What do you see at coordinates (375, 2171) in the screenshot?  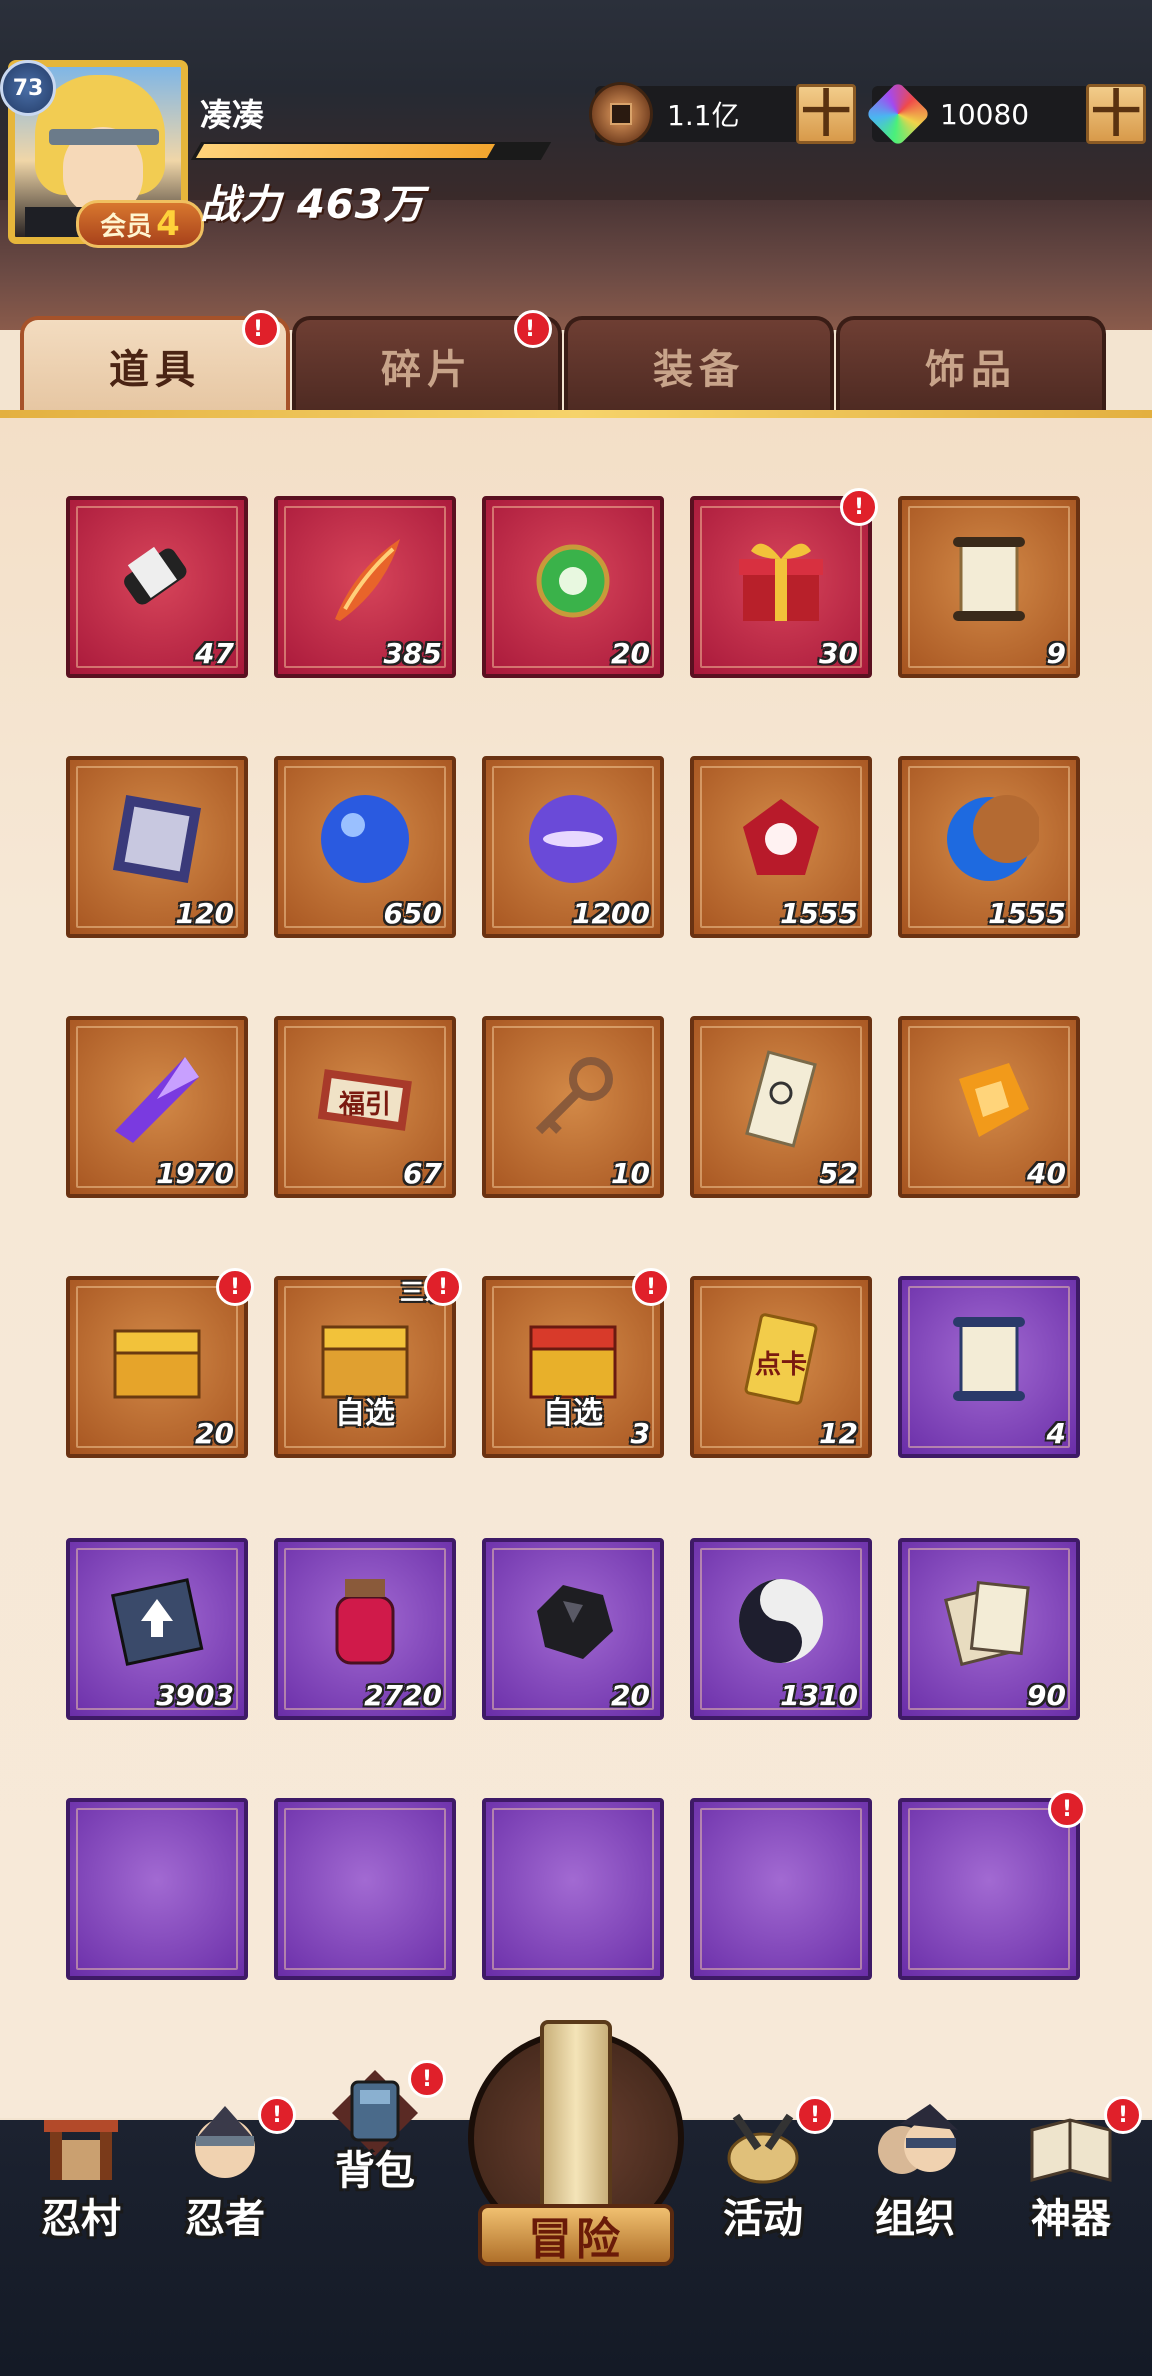 I see `nav-label: 背包` at bounding box center [375, 2171].